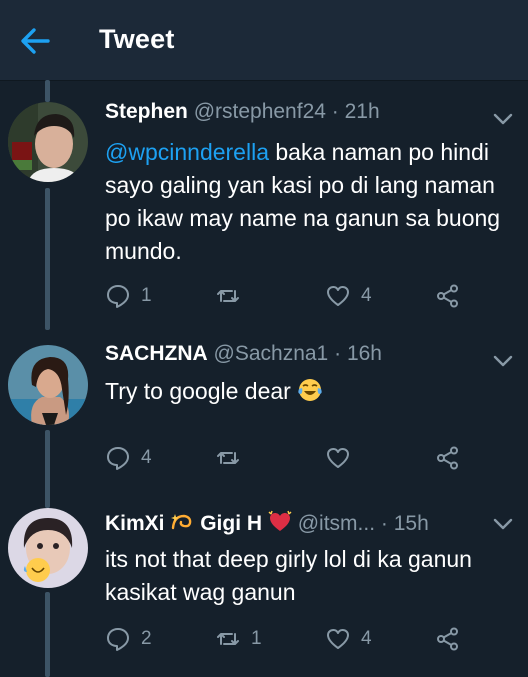  What do you see at coordinates (146, 638) in the screenshot?
I see `reply-count: 2` at bounding box center [146, 638].